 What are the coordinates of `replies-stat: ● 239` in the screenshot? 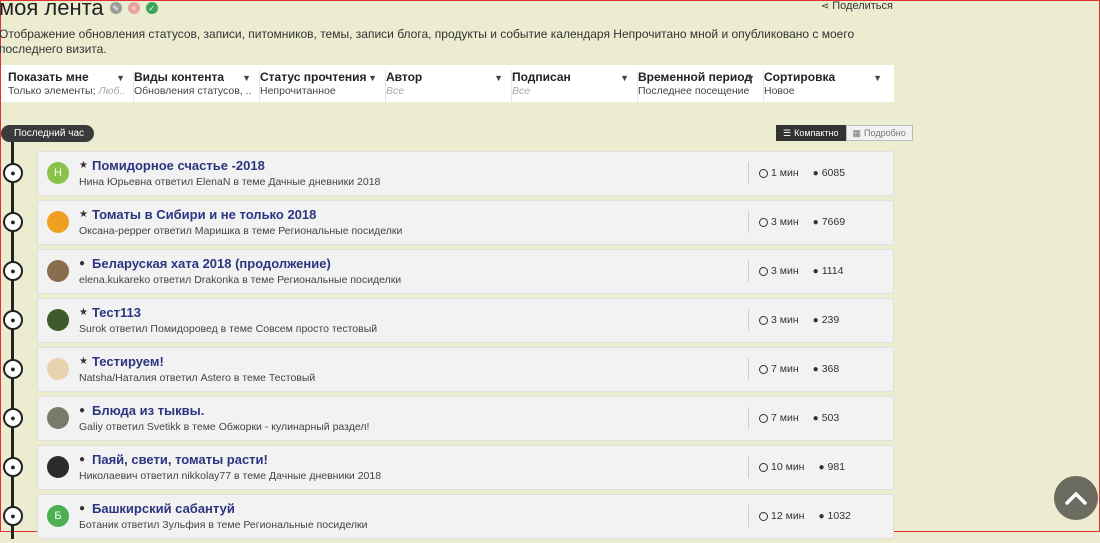 It's located at (826, 320).